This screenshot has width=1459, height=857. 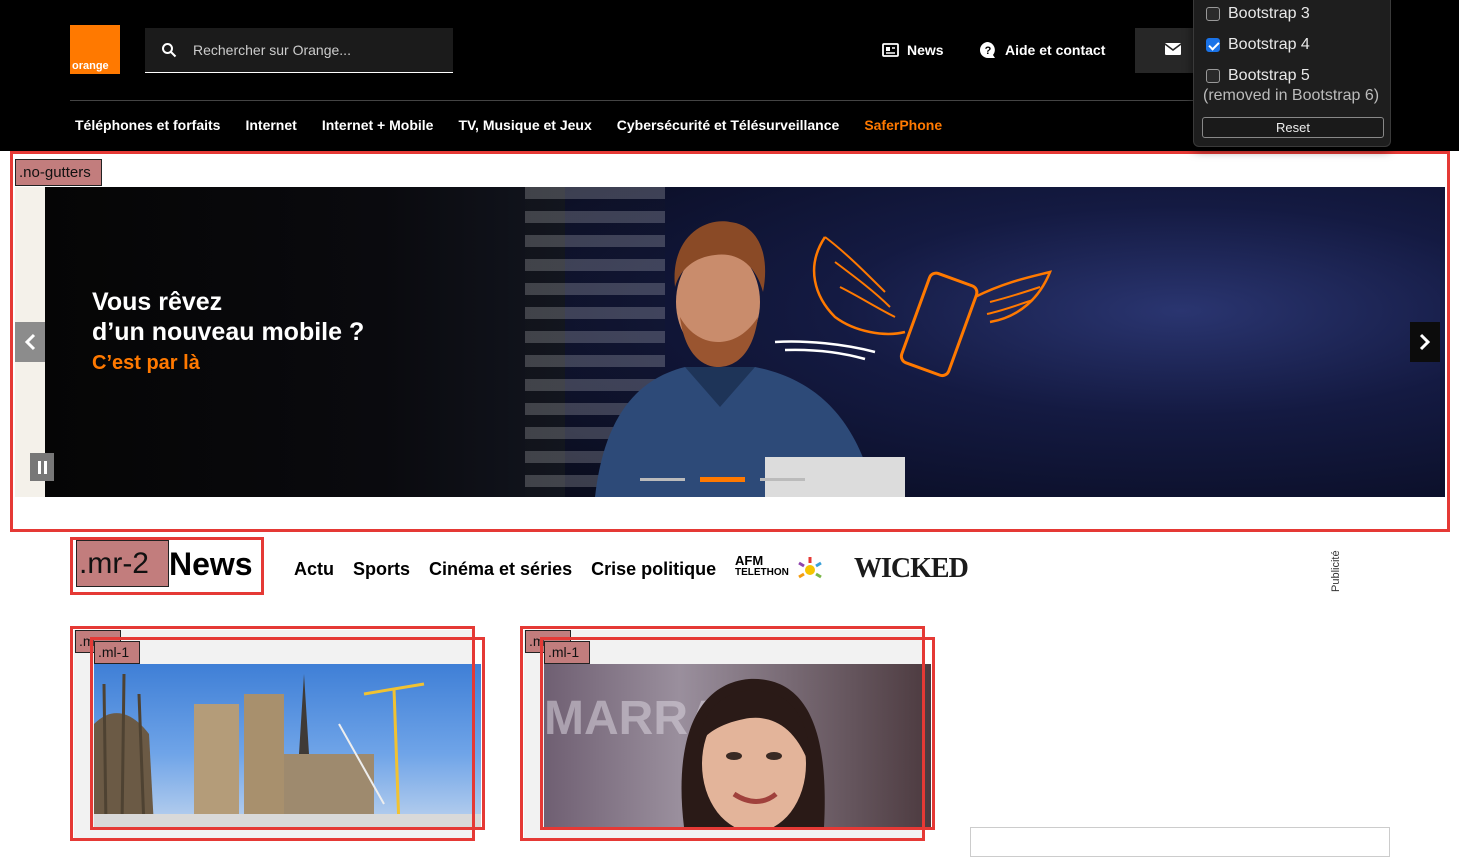 I want to click on news-nav-actu: Actu, so click(x=314, y=569).